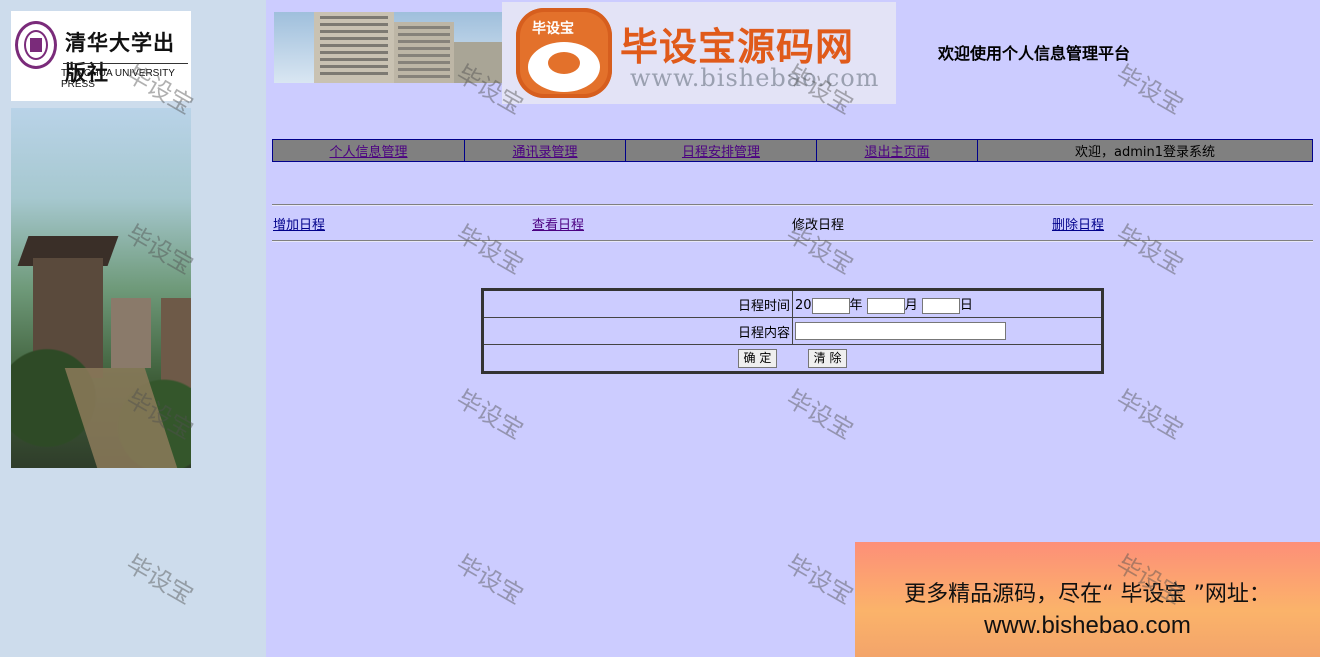 Image resolution: width=1320 pixels, height=657 pixels. I want to click on subnav-delete-schedule: 删除日程, so click(1078, 225).